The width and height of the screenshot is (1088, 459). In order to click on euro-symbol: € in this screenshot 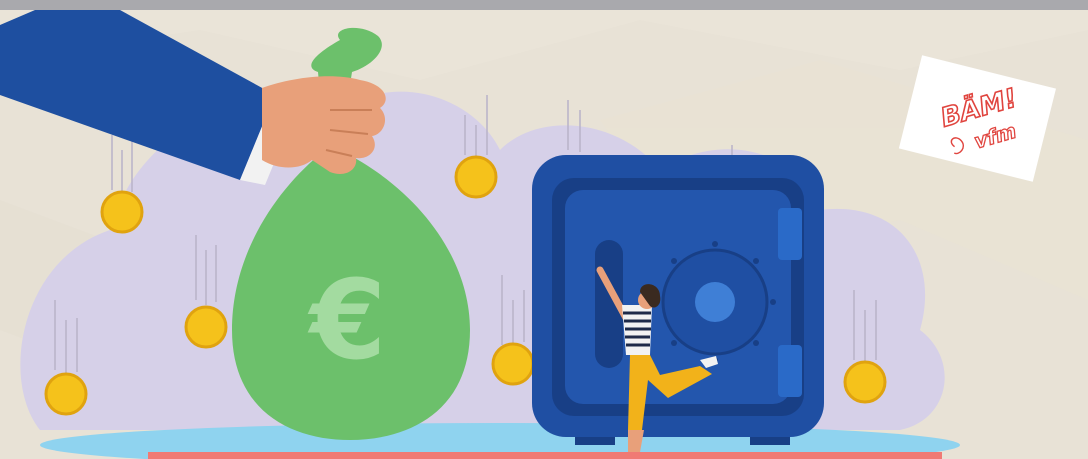, I will do `click(347, 320)`.